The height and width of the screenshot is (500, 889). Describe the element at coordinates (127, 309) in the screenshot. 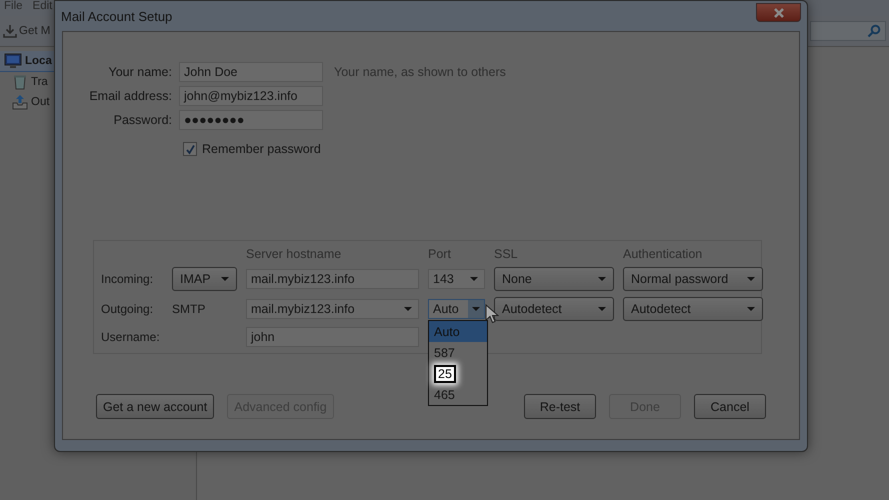

I see `row-label: Outgoing:` at that location.